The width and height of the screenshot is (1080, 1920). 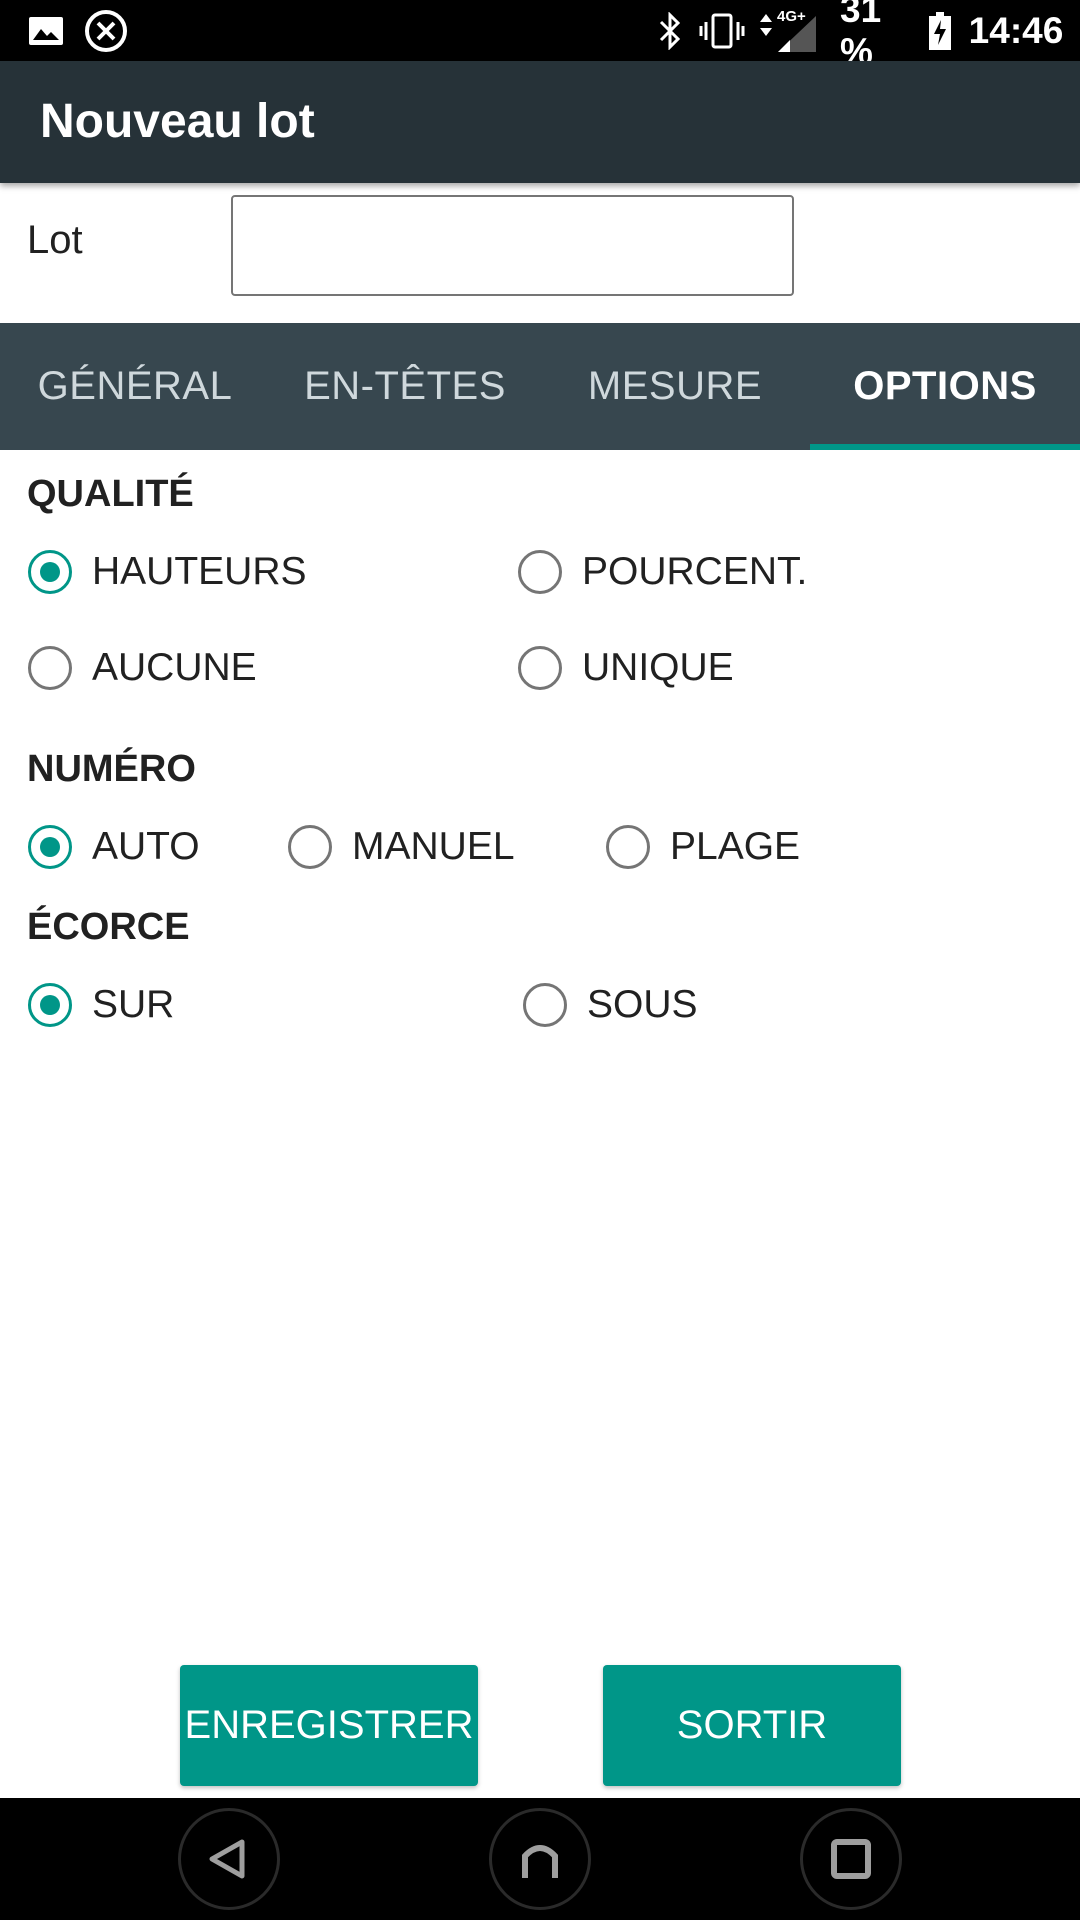 I want to click on radio-aucune: AUCUNE, so click(x=142, y=668).